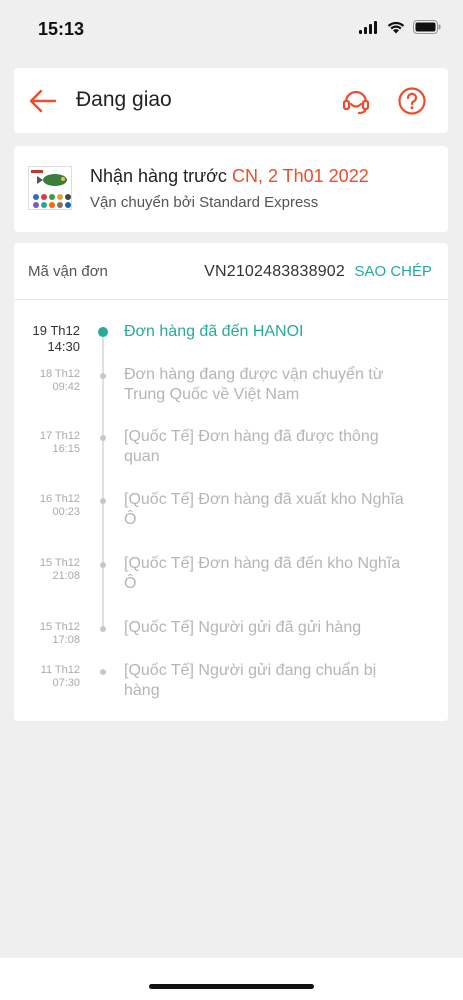 The width and height of the screenshot is (463, 1000). What do you see at coordinates (229, 176) in the screenshot?
I see `delivery-estimate: Nhận hàng trước CN, 2 Th01 2022` at bounding box center [229, 176].